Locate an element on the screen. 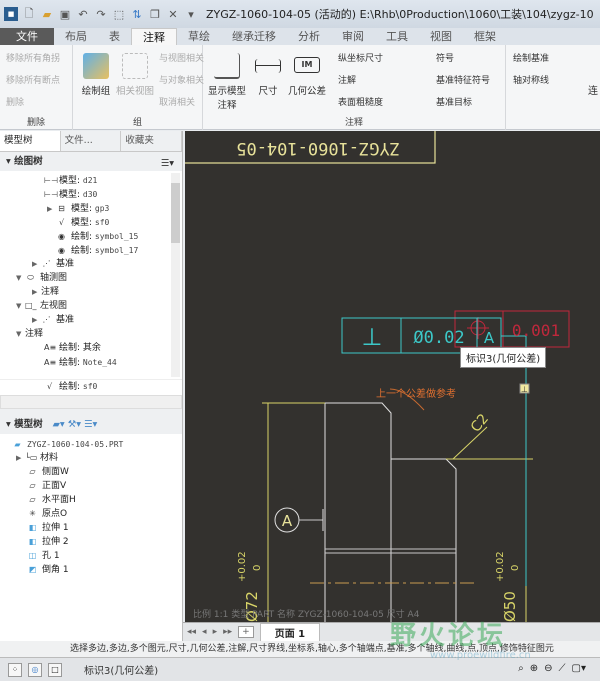  tab-file: 文件 is located at coordinates (27, 36).